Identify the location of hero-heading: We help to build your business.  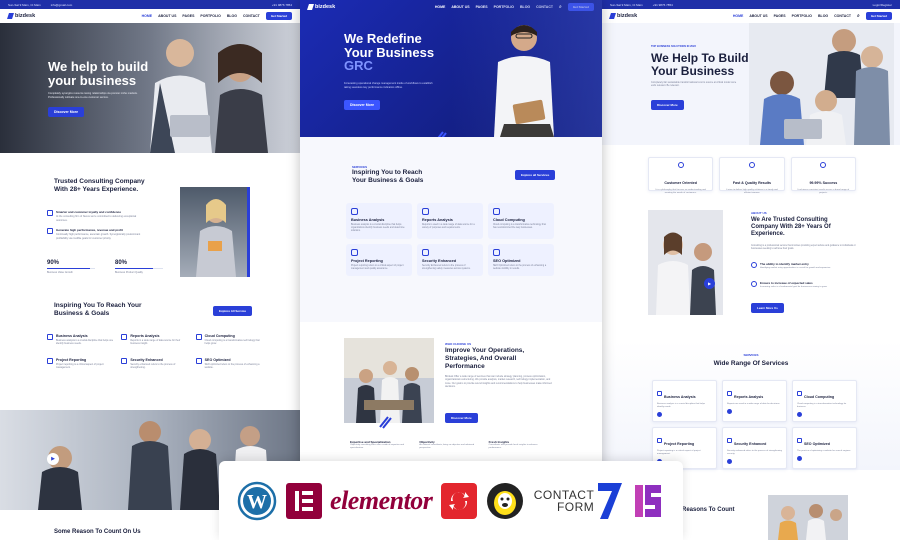
(98, 73).